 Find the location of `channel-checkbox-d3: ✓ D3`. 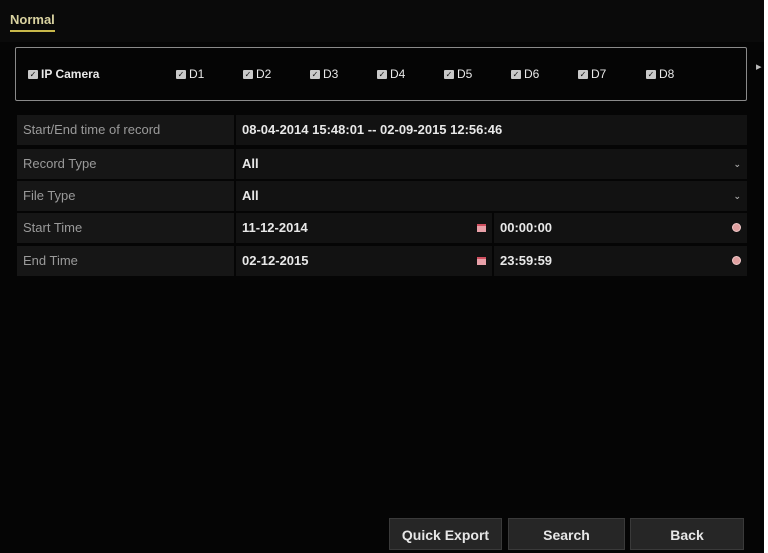

channel-checkbox-d3: ✓ D3 is located at coordinates (324, 74).